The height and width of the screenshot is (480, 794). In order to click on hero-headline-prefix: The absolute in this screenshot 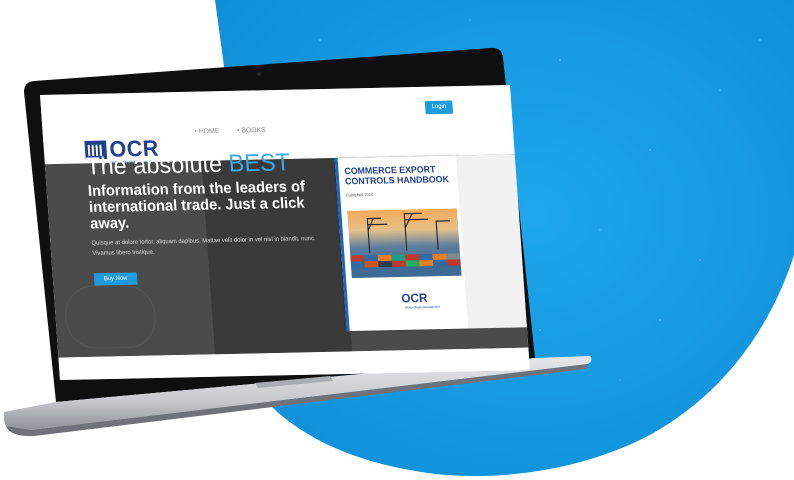, I will do `click(157, 165)`.